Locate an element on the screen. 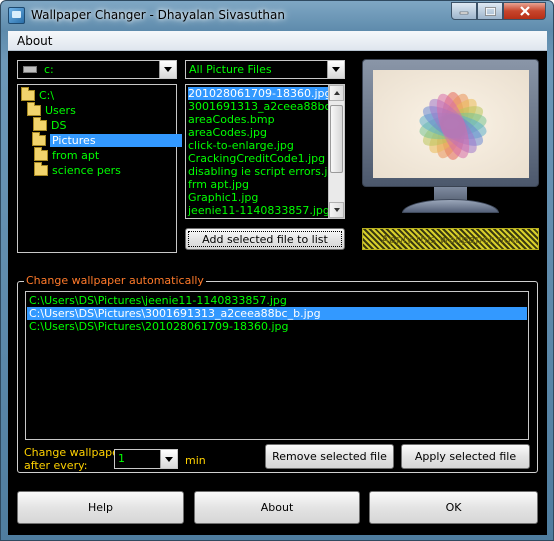 The image size is (554, 541). file-item: jeenie11-1140833857.jpg is located at coordinates (259, 210).